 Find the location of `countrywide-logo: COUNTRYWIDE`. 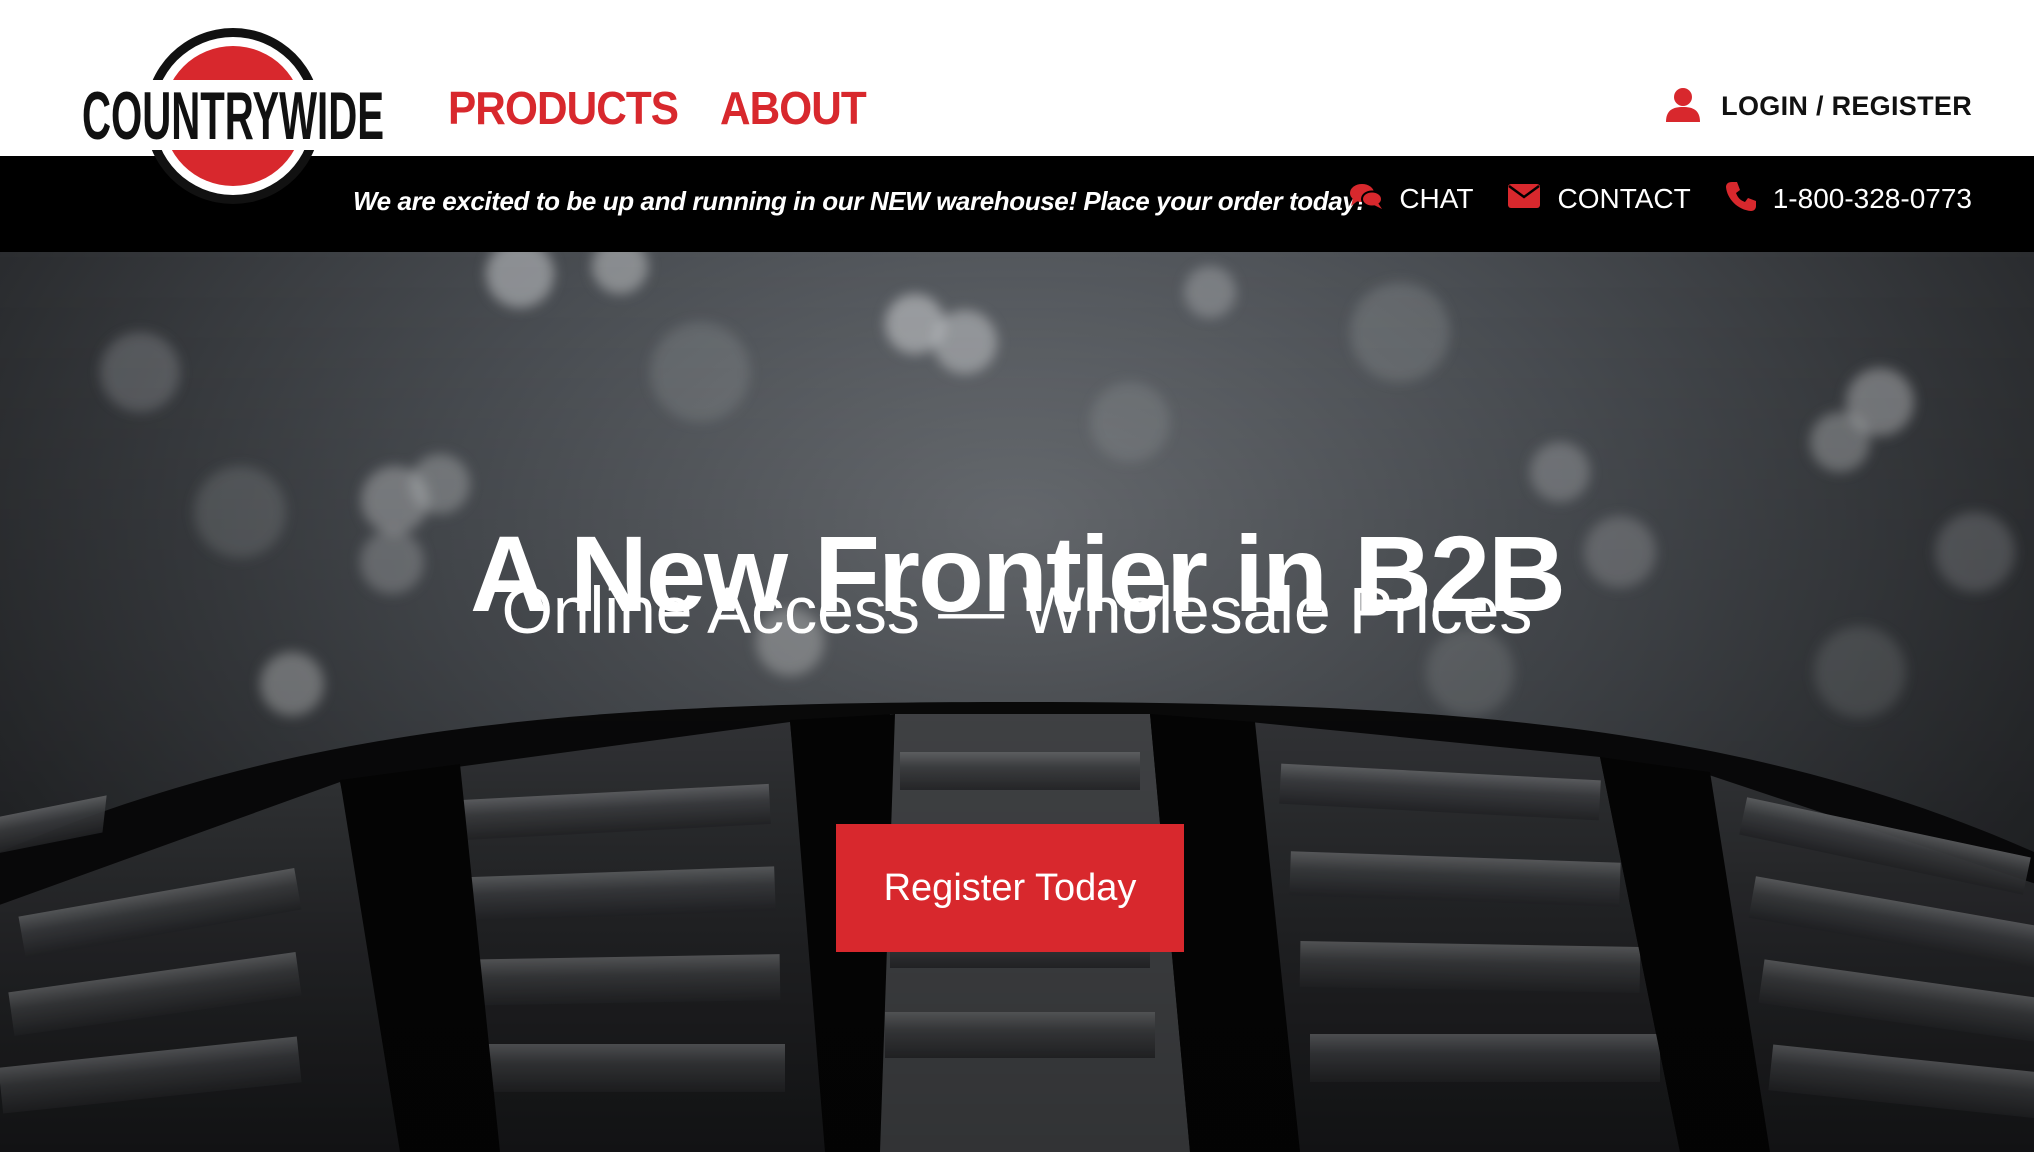

countrywide-logo: COUNTRYWIDE is located at coordinates (233, 116).